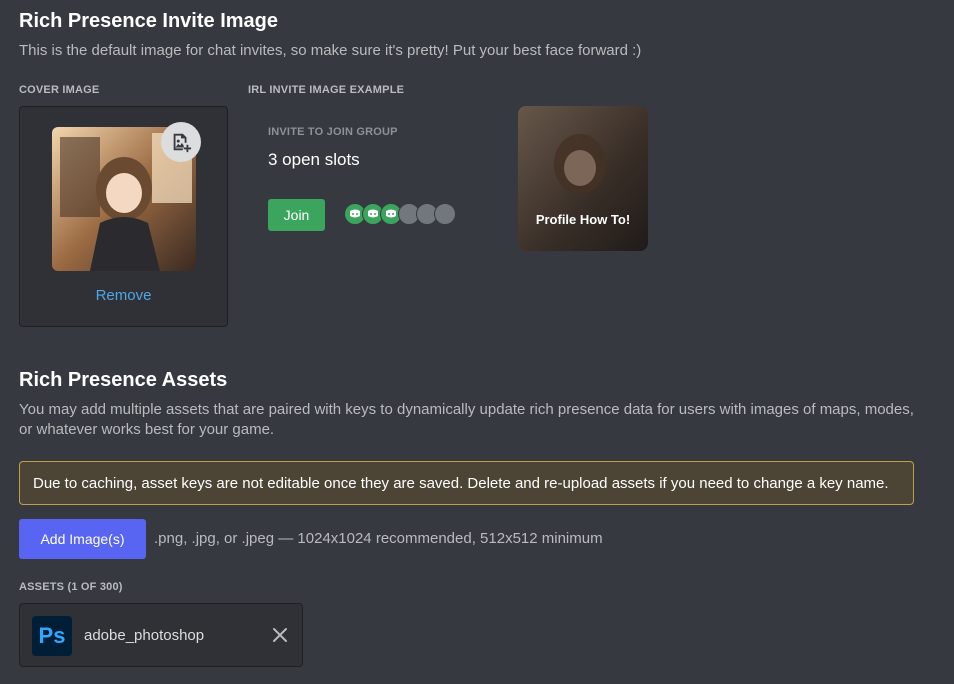  Describe the element at coordinates (149, 21) in the screenshot. I see `invite-section-title: Rich Presence Invite Image` at that location.